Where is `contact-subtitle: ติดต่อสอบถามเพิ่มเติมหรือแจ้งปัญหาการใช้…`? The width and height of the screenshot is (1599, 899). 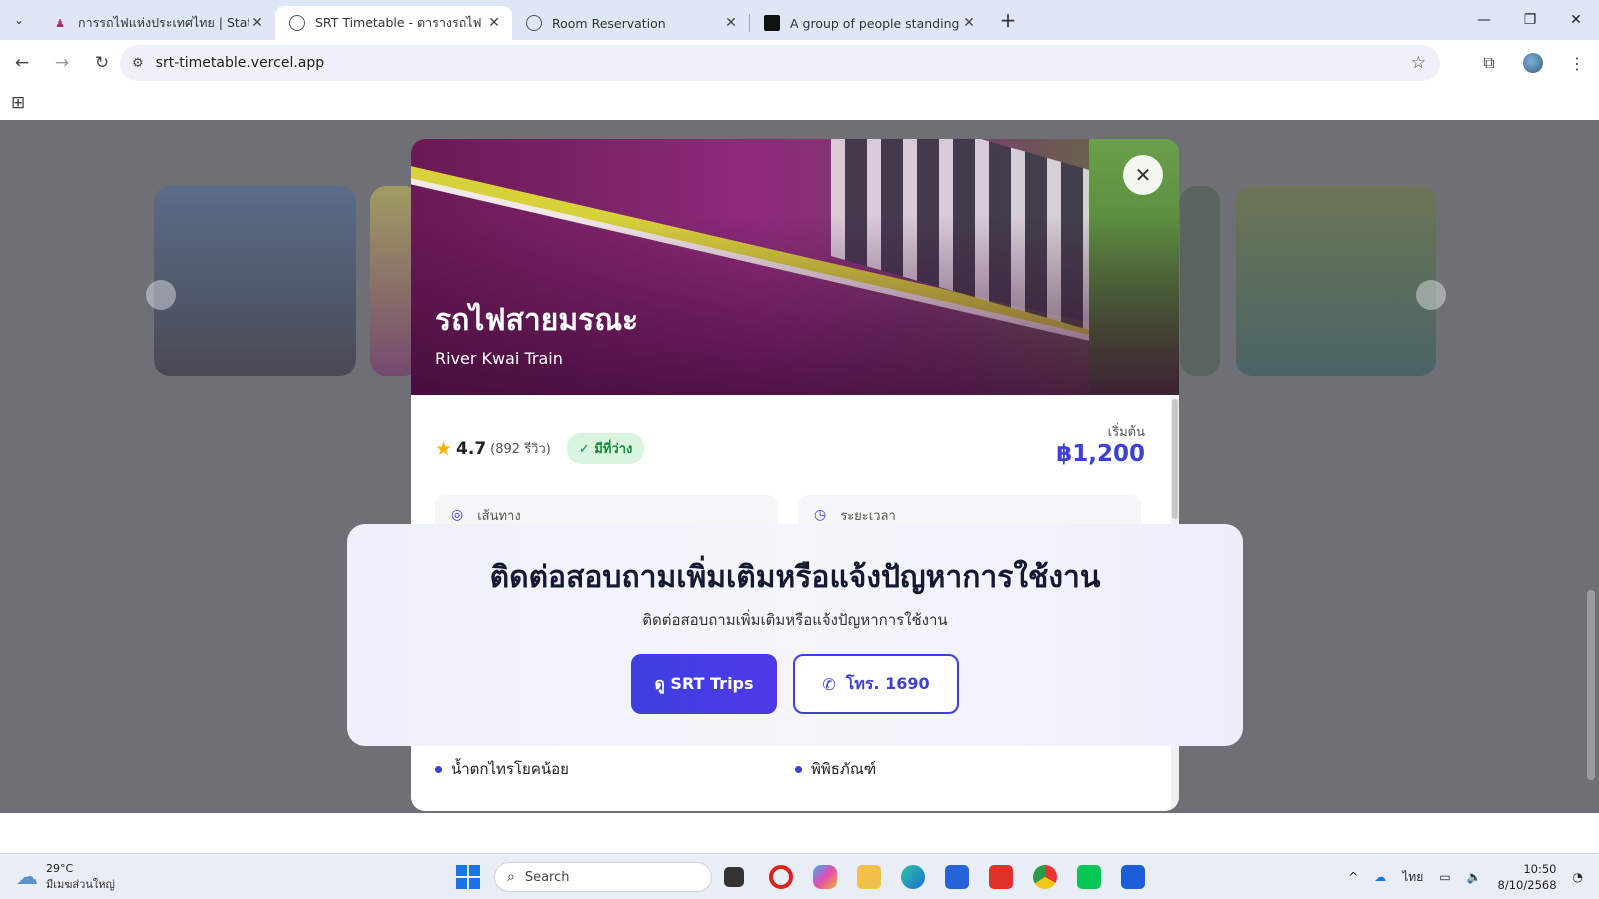
contact-subtitle: ติดต่อสอบถามเพิ่มเติมหรือแจ้งปัญหาการใช้… is located at coordinates (795, 620).